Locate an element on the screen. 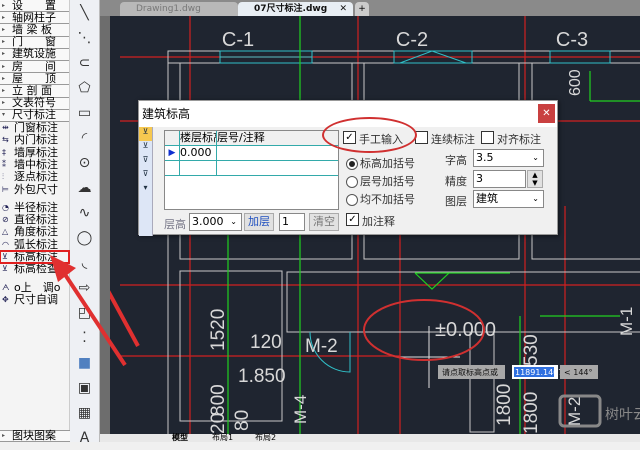 The height and width of the screenshot is (450, 640). dim-text: 20 is located at coordinates (218, 423).